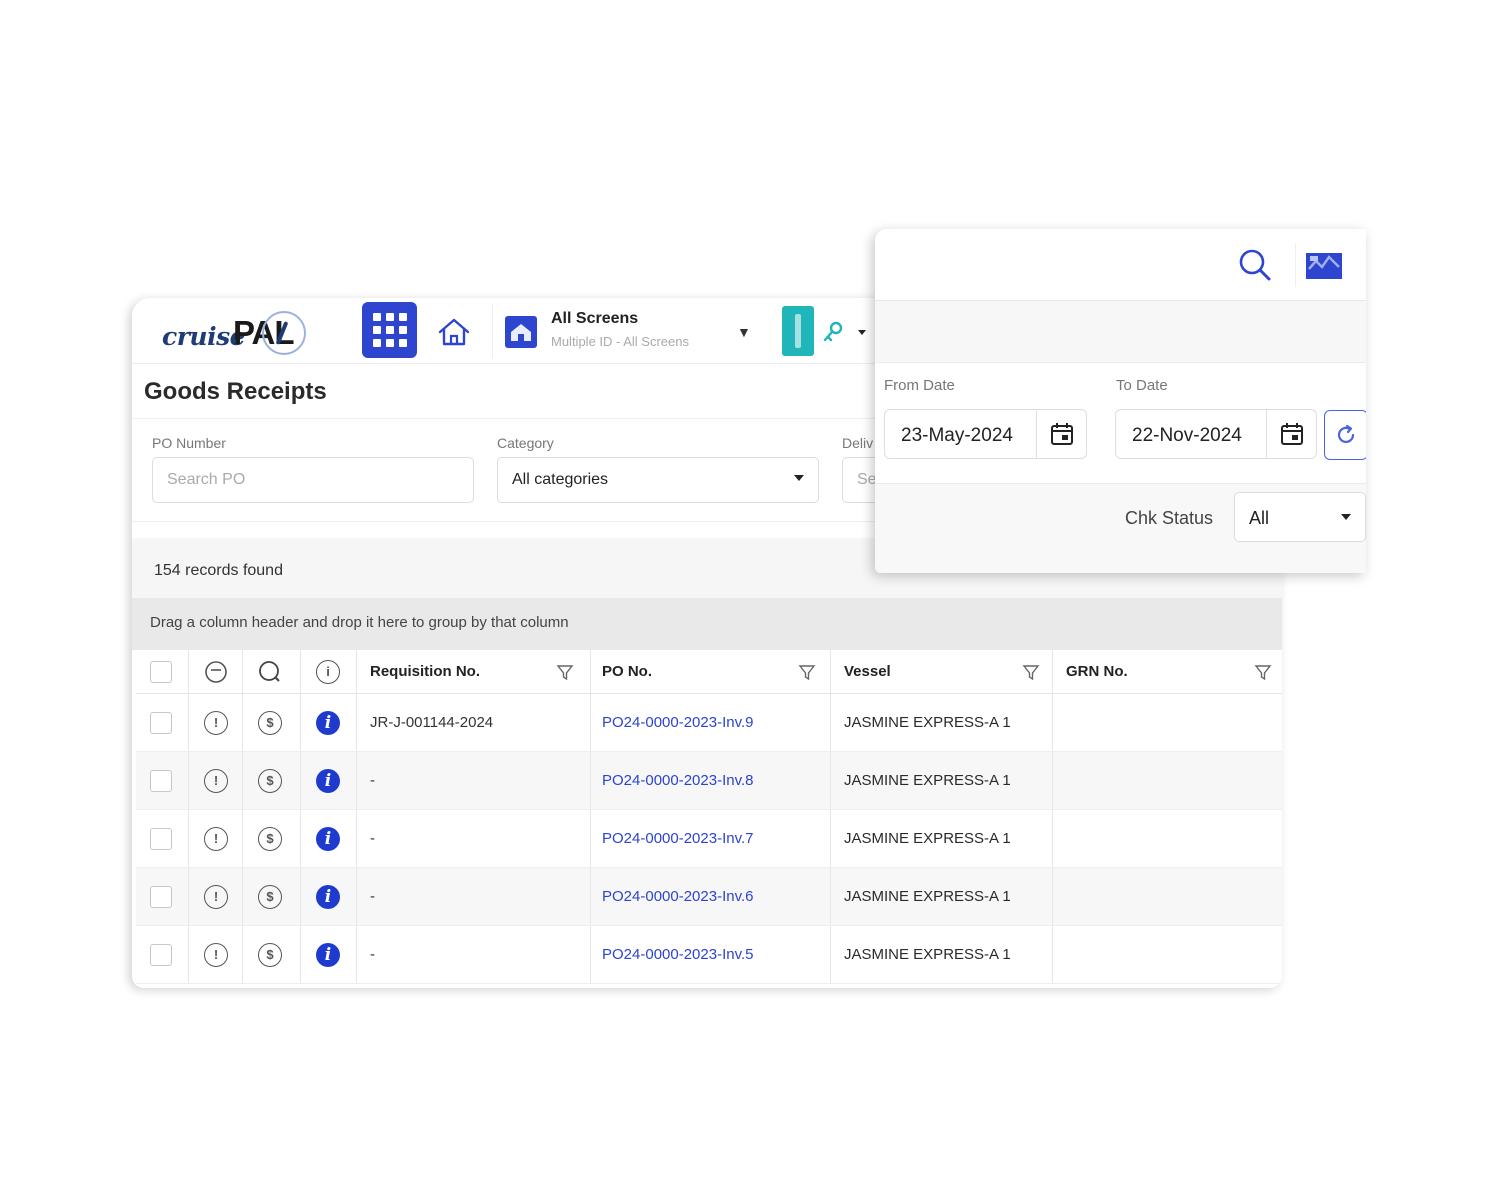 This screenshot has width=1500, height=1200. What do you see at coordinates (858, 443) in the screenshot?
I see `delivery-label: Deliv` at bounding box center [858, 443].